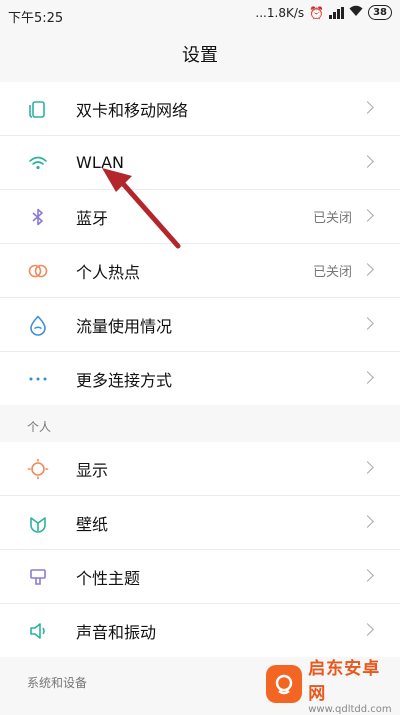 This screenshot has height=715, width=400. What do you see at coordinates (284, 684) in the screenshot?
I see `watermark-logo-icon` at bounding box center [284, 684].